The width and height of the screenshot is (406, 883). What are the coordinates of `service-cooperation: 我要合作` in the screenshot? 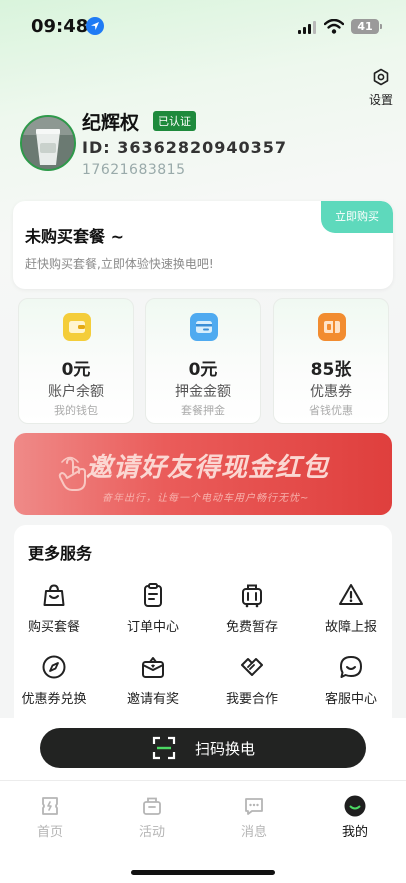 It's located at (252, 680).